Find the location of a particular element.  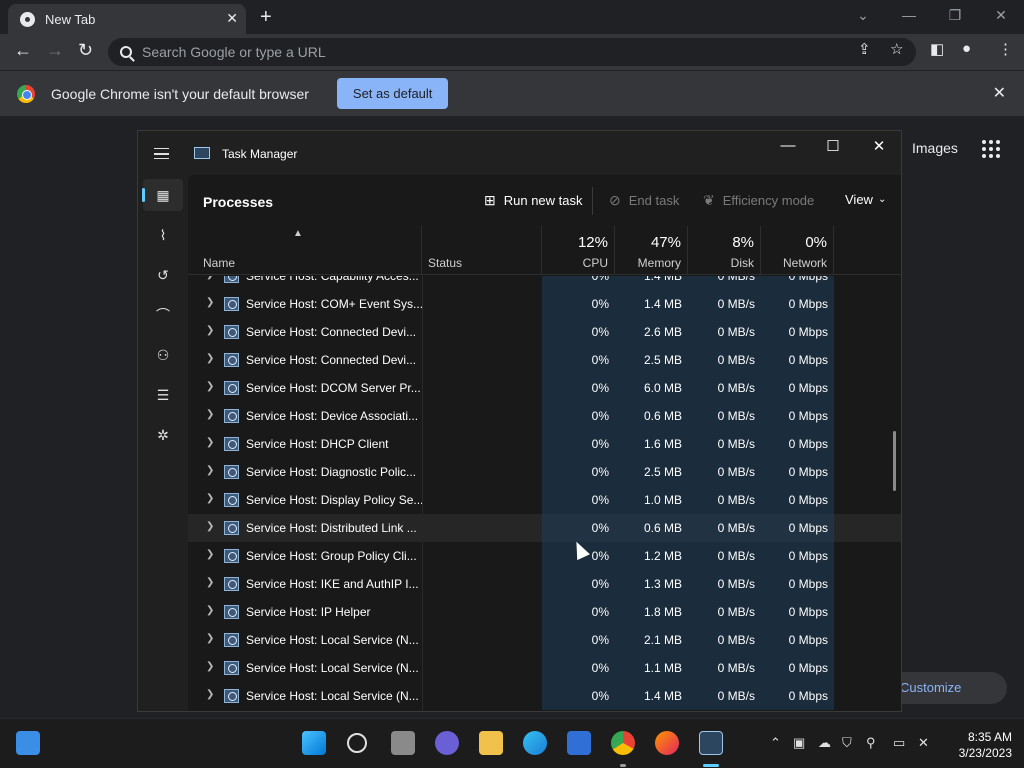

onedrive-icon: ☁ is located at coordinates (824, 743).